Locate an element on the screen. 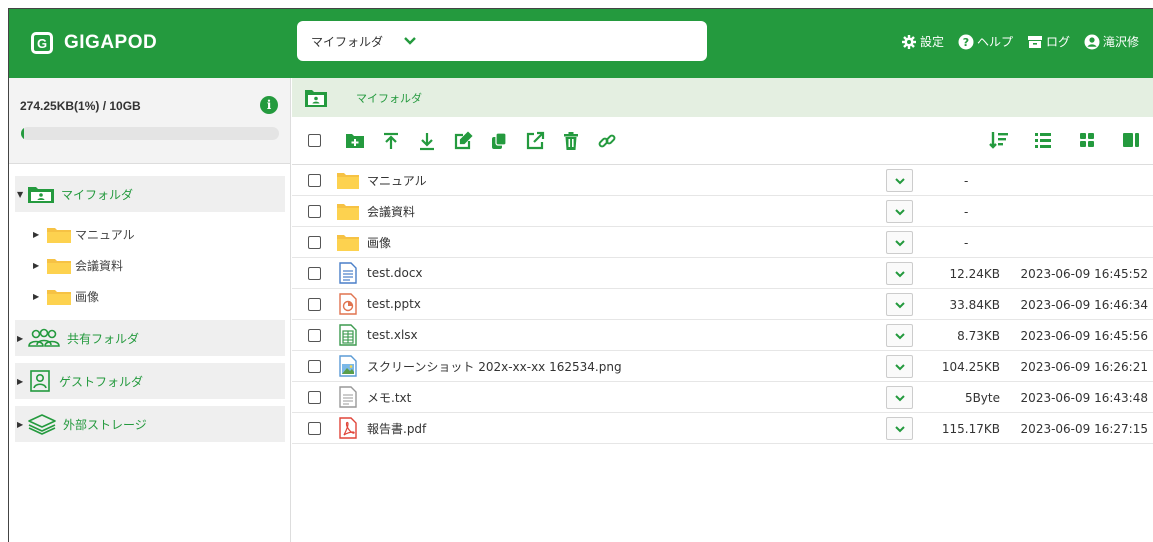 This screenshot has height=542, width=1153. list-view-icon is located at coordinates (1043, 140).